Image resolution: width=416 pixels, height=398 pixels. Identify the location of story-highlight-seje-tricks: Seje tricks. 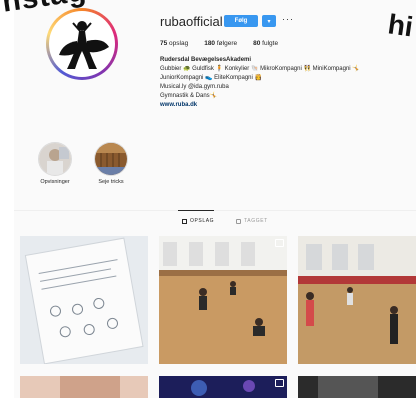
(111, 163).